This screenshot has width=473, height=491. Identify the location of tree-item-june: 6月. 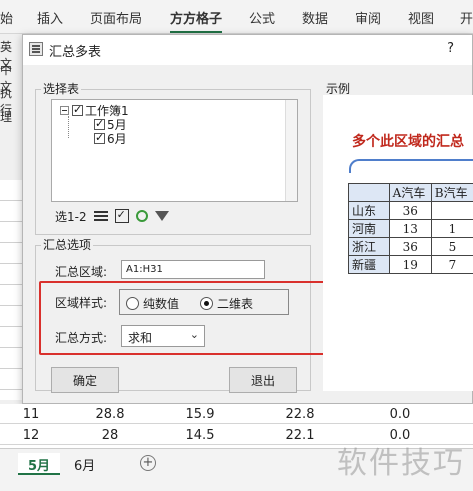
(110, 138).